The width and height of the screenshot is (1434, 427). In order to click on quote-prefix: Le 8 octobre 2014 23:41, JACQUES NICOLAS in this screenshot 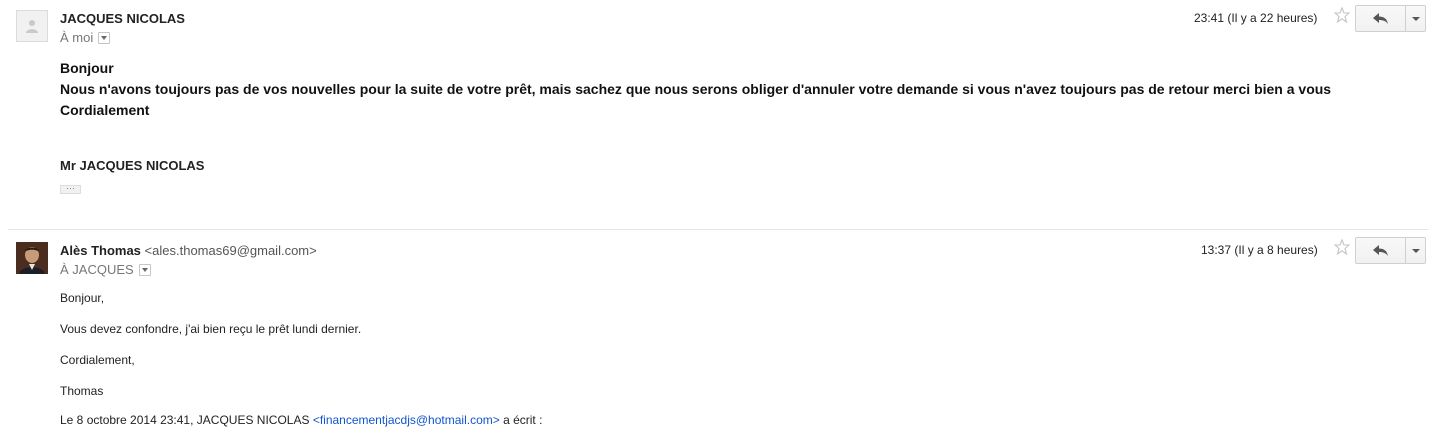, I will do `click(186, 420)`.